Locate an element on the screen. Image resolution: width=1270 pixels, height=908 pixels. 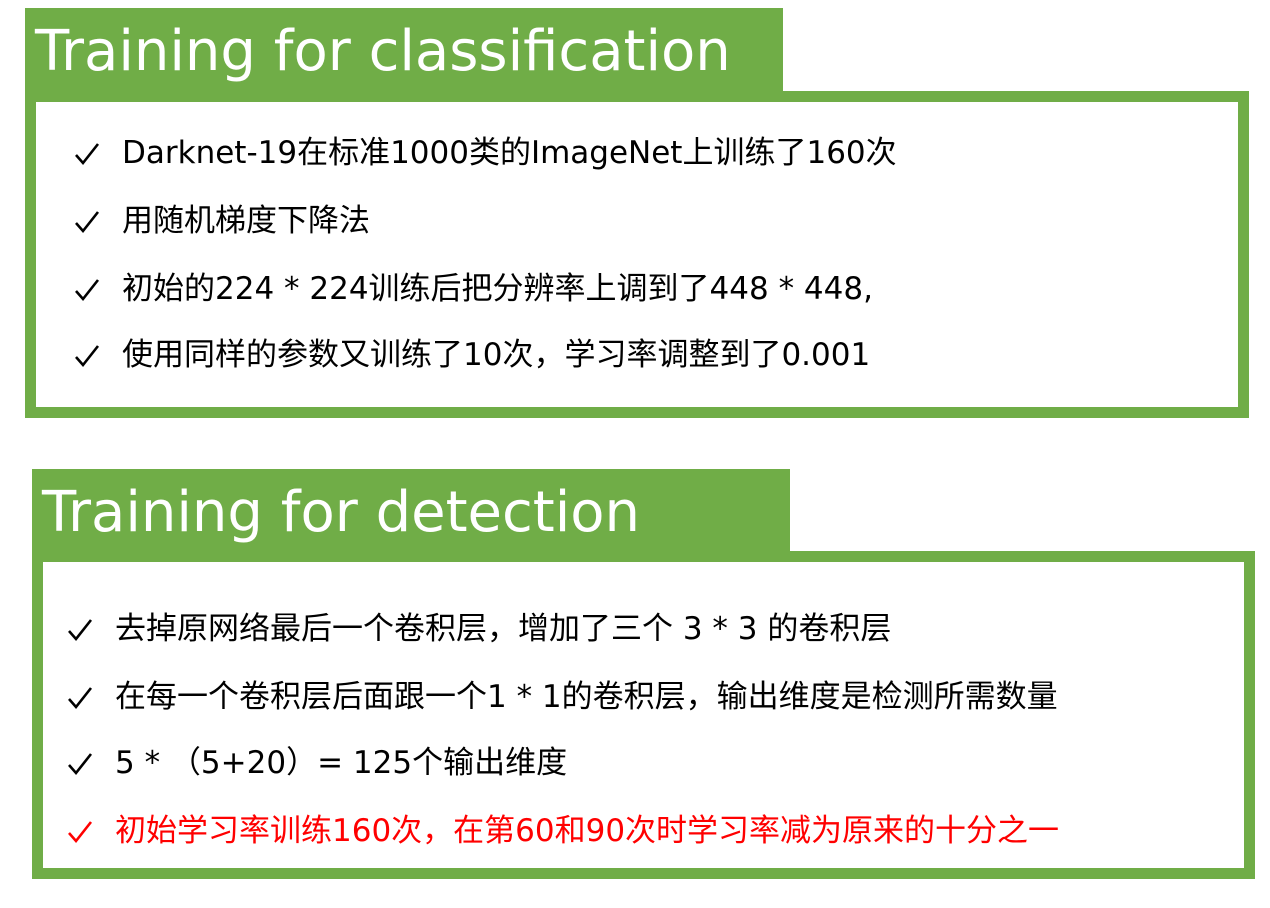
detection-item-text: 初始学习率训练160次，在第60和90次时学习率减为原来的十分之一 is located at coordinates (587, 831).